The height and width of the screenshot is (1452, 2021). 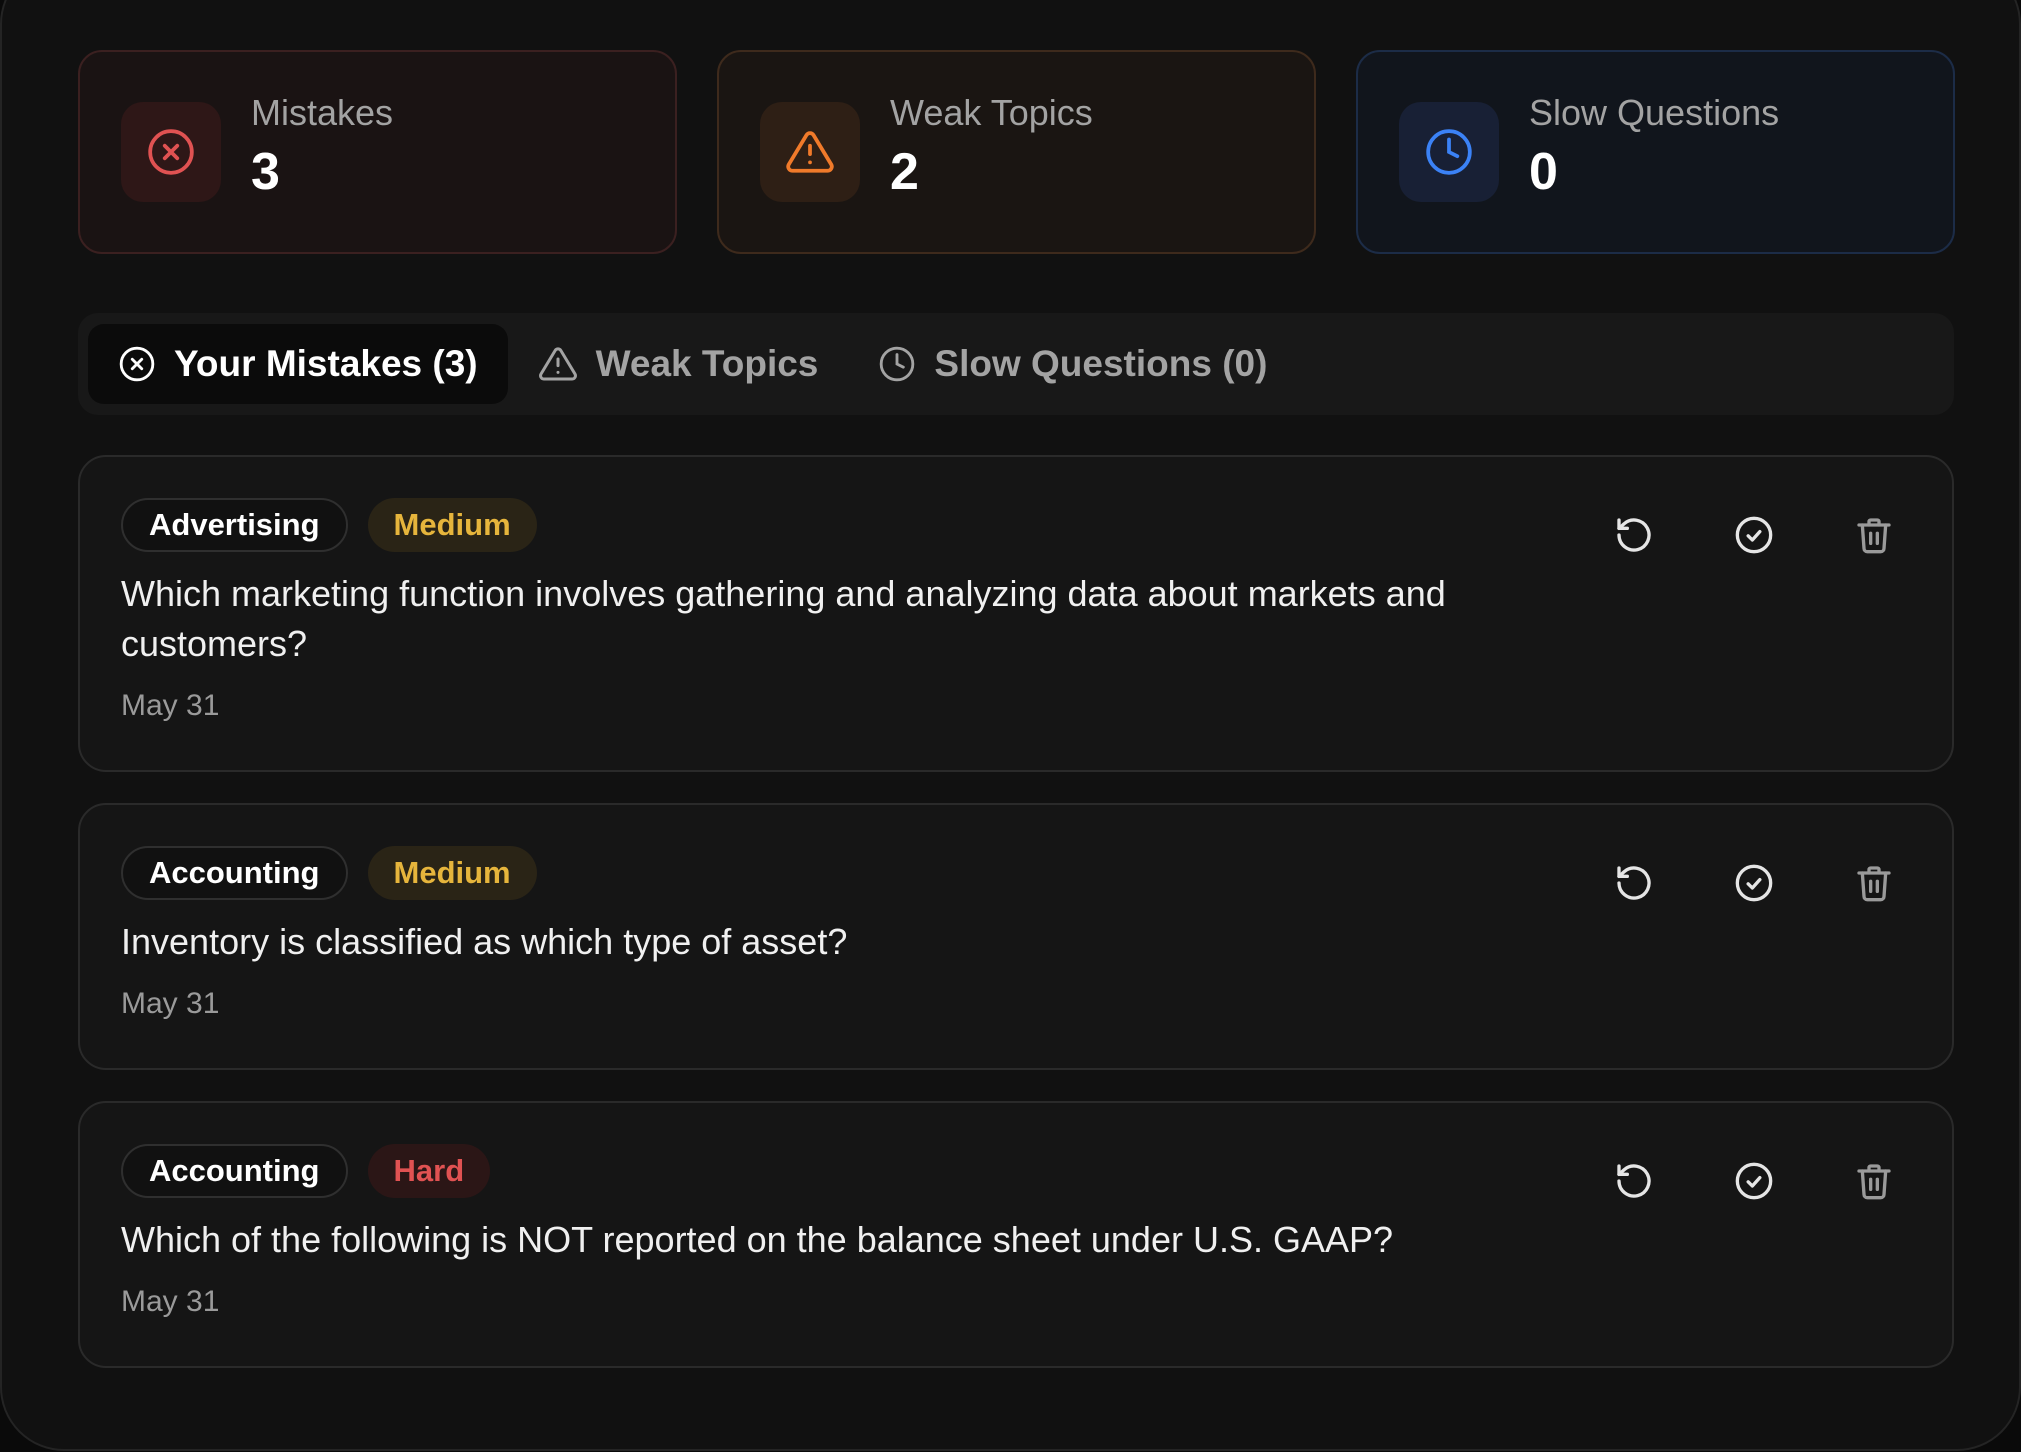 What do you see at coordinates (234, 525) in the screenshot?
I see `topic-badge: Advertising` at bounding box center [234, 525].